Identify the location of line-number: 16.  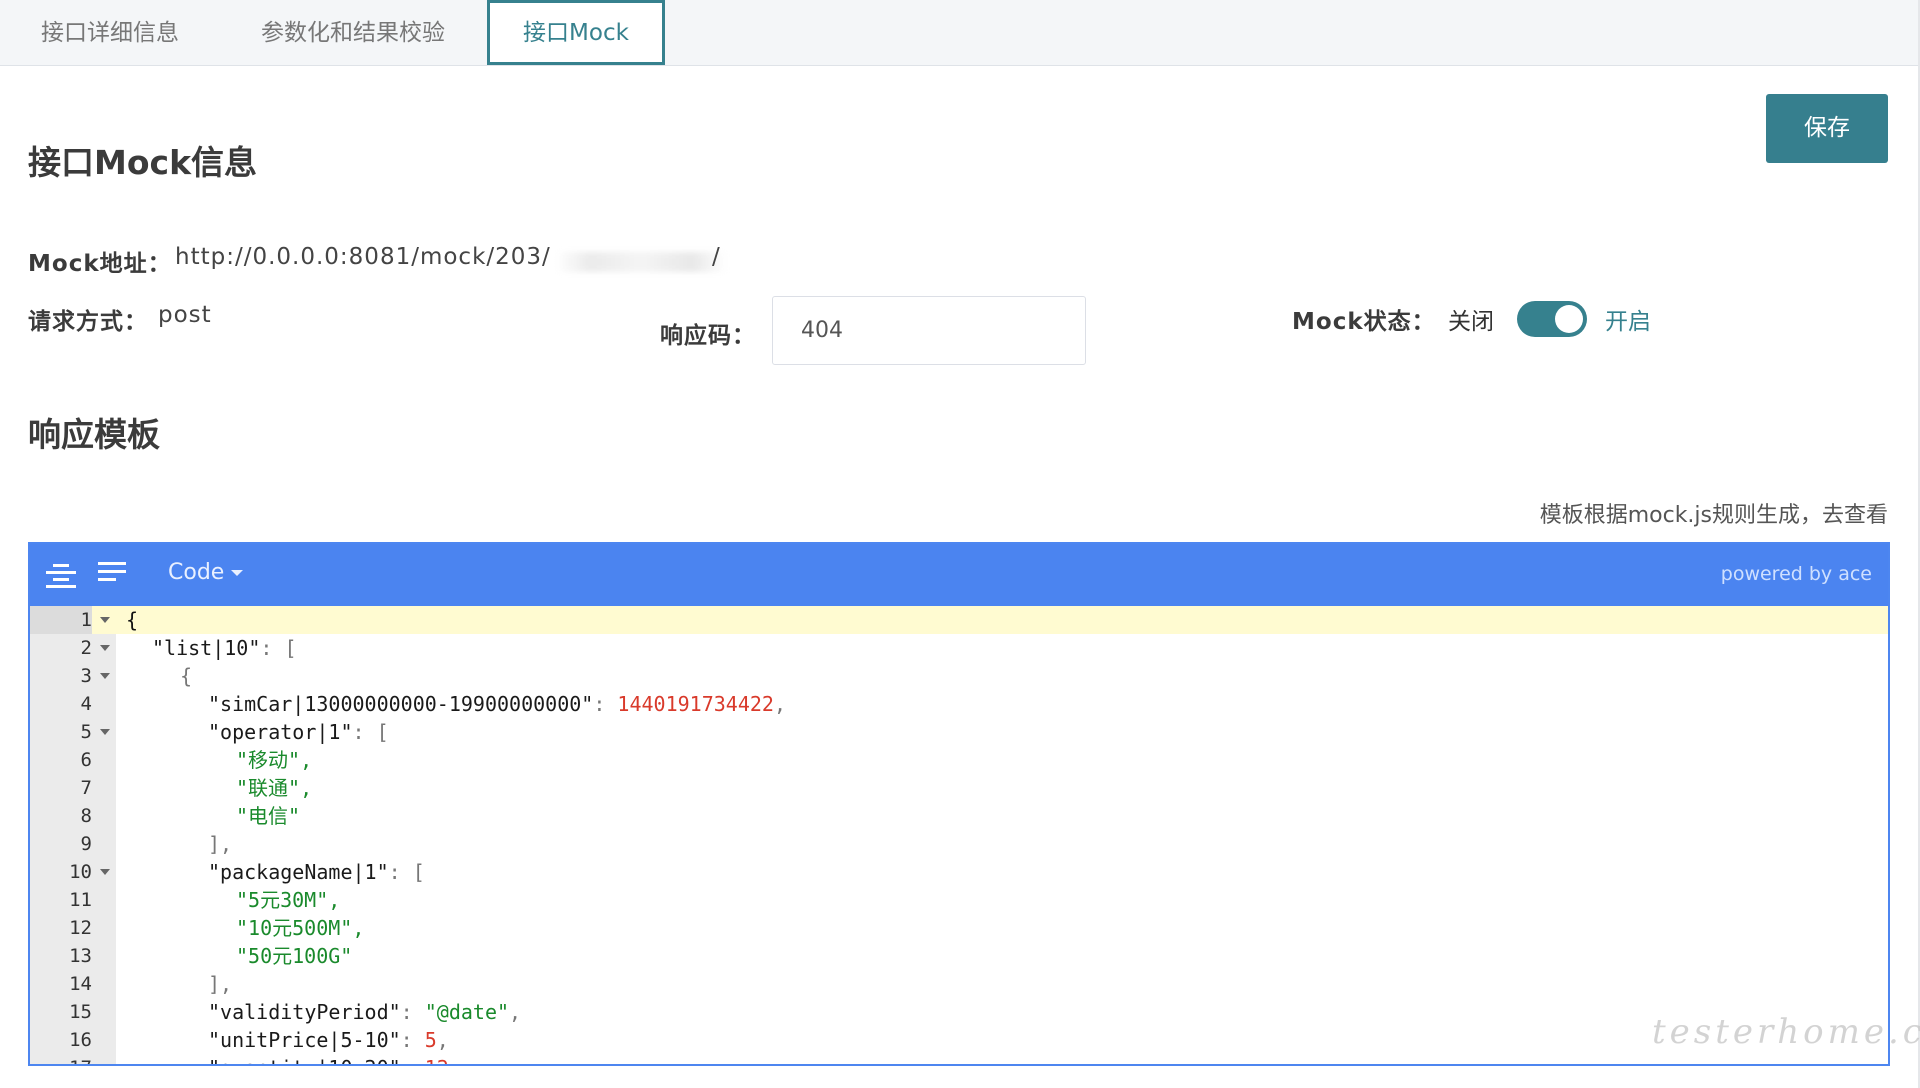
(80, 1040).